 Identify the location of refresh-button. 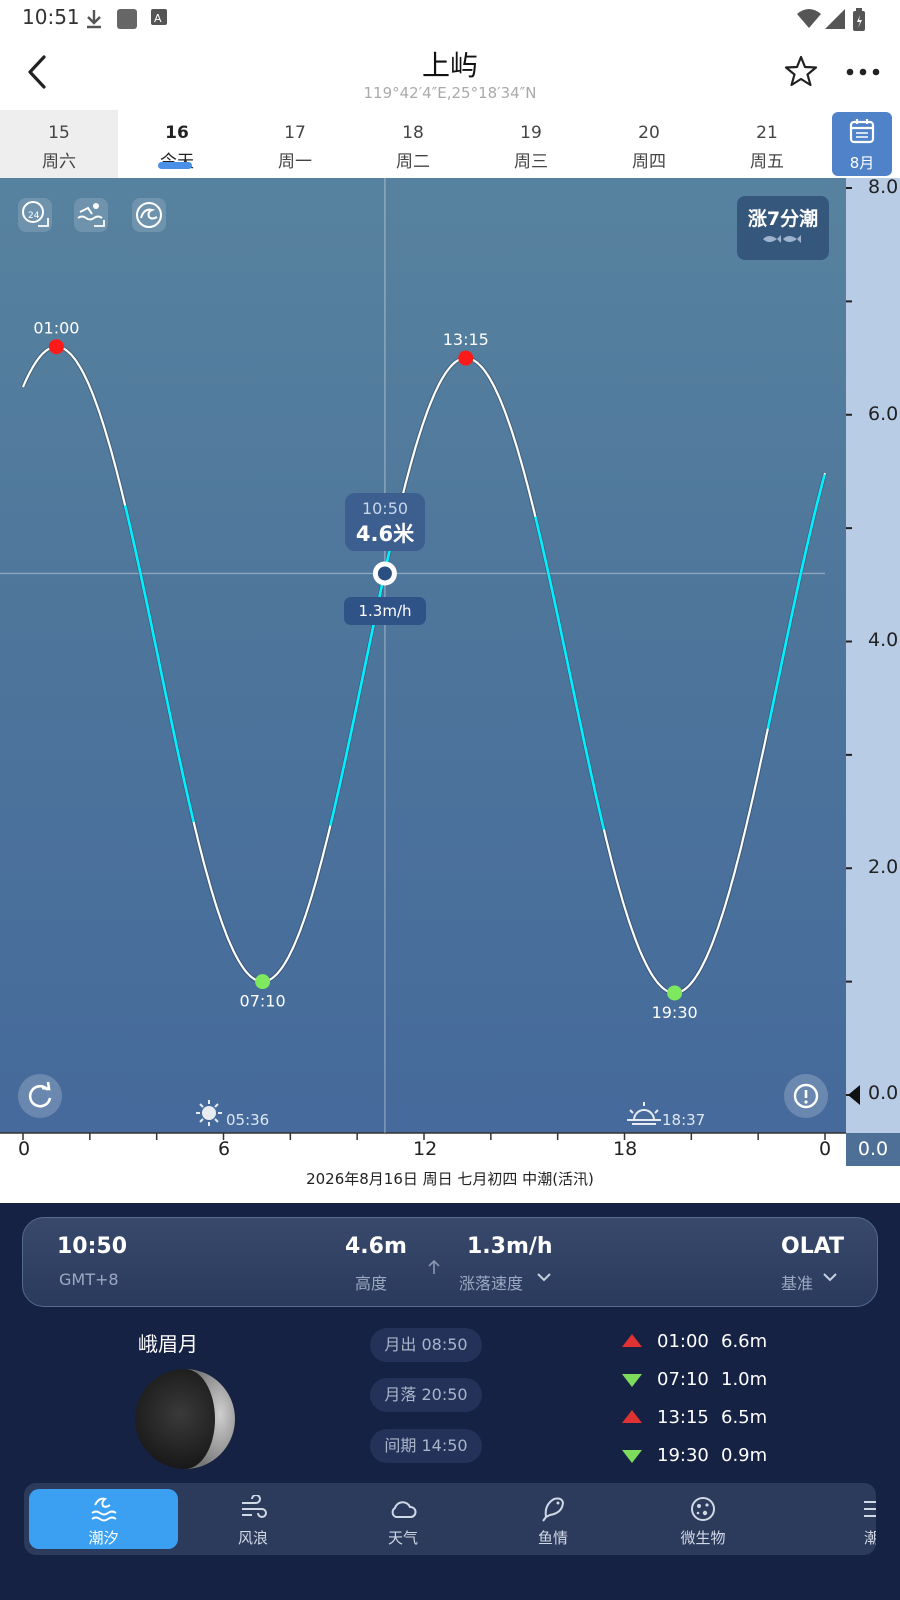
(40, 1096).